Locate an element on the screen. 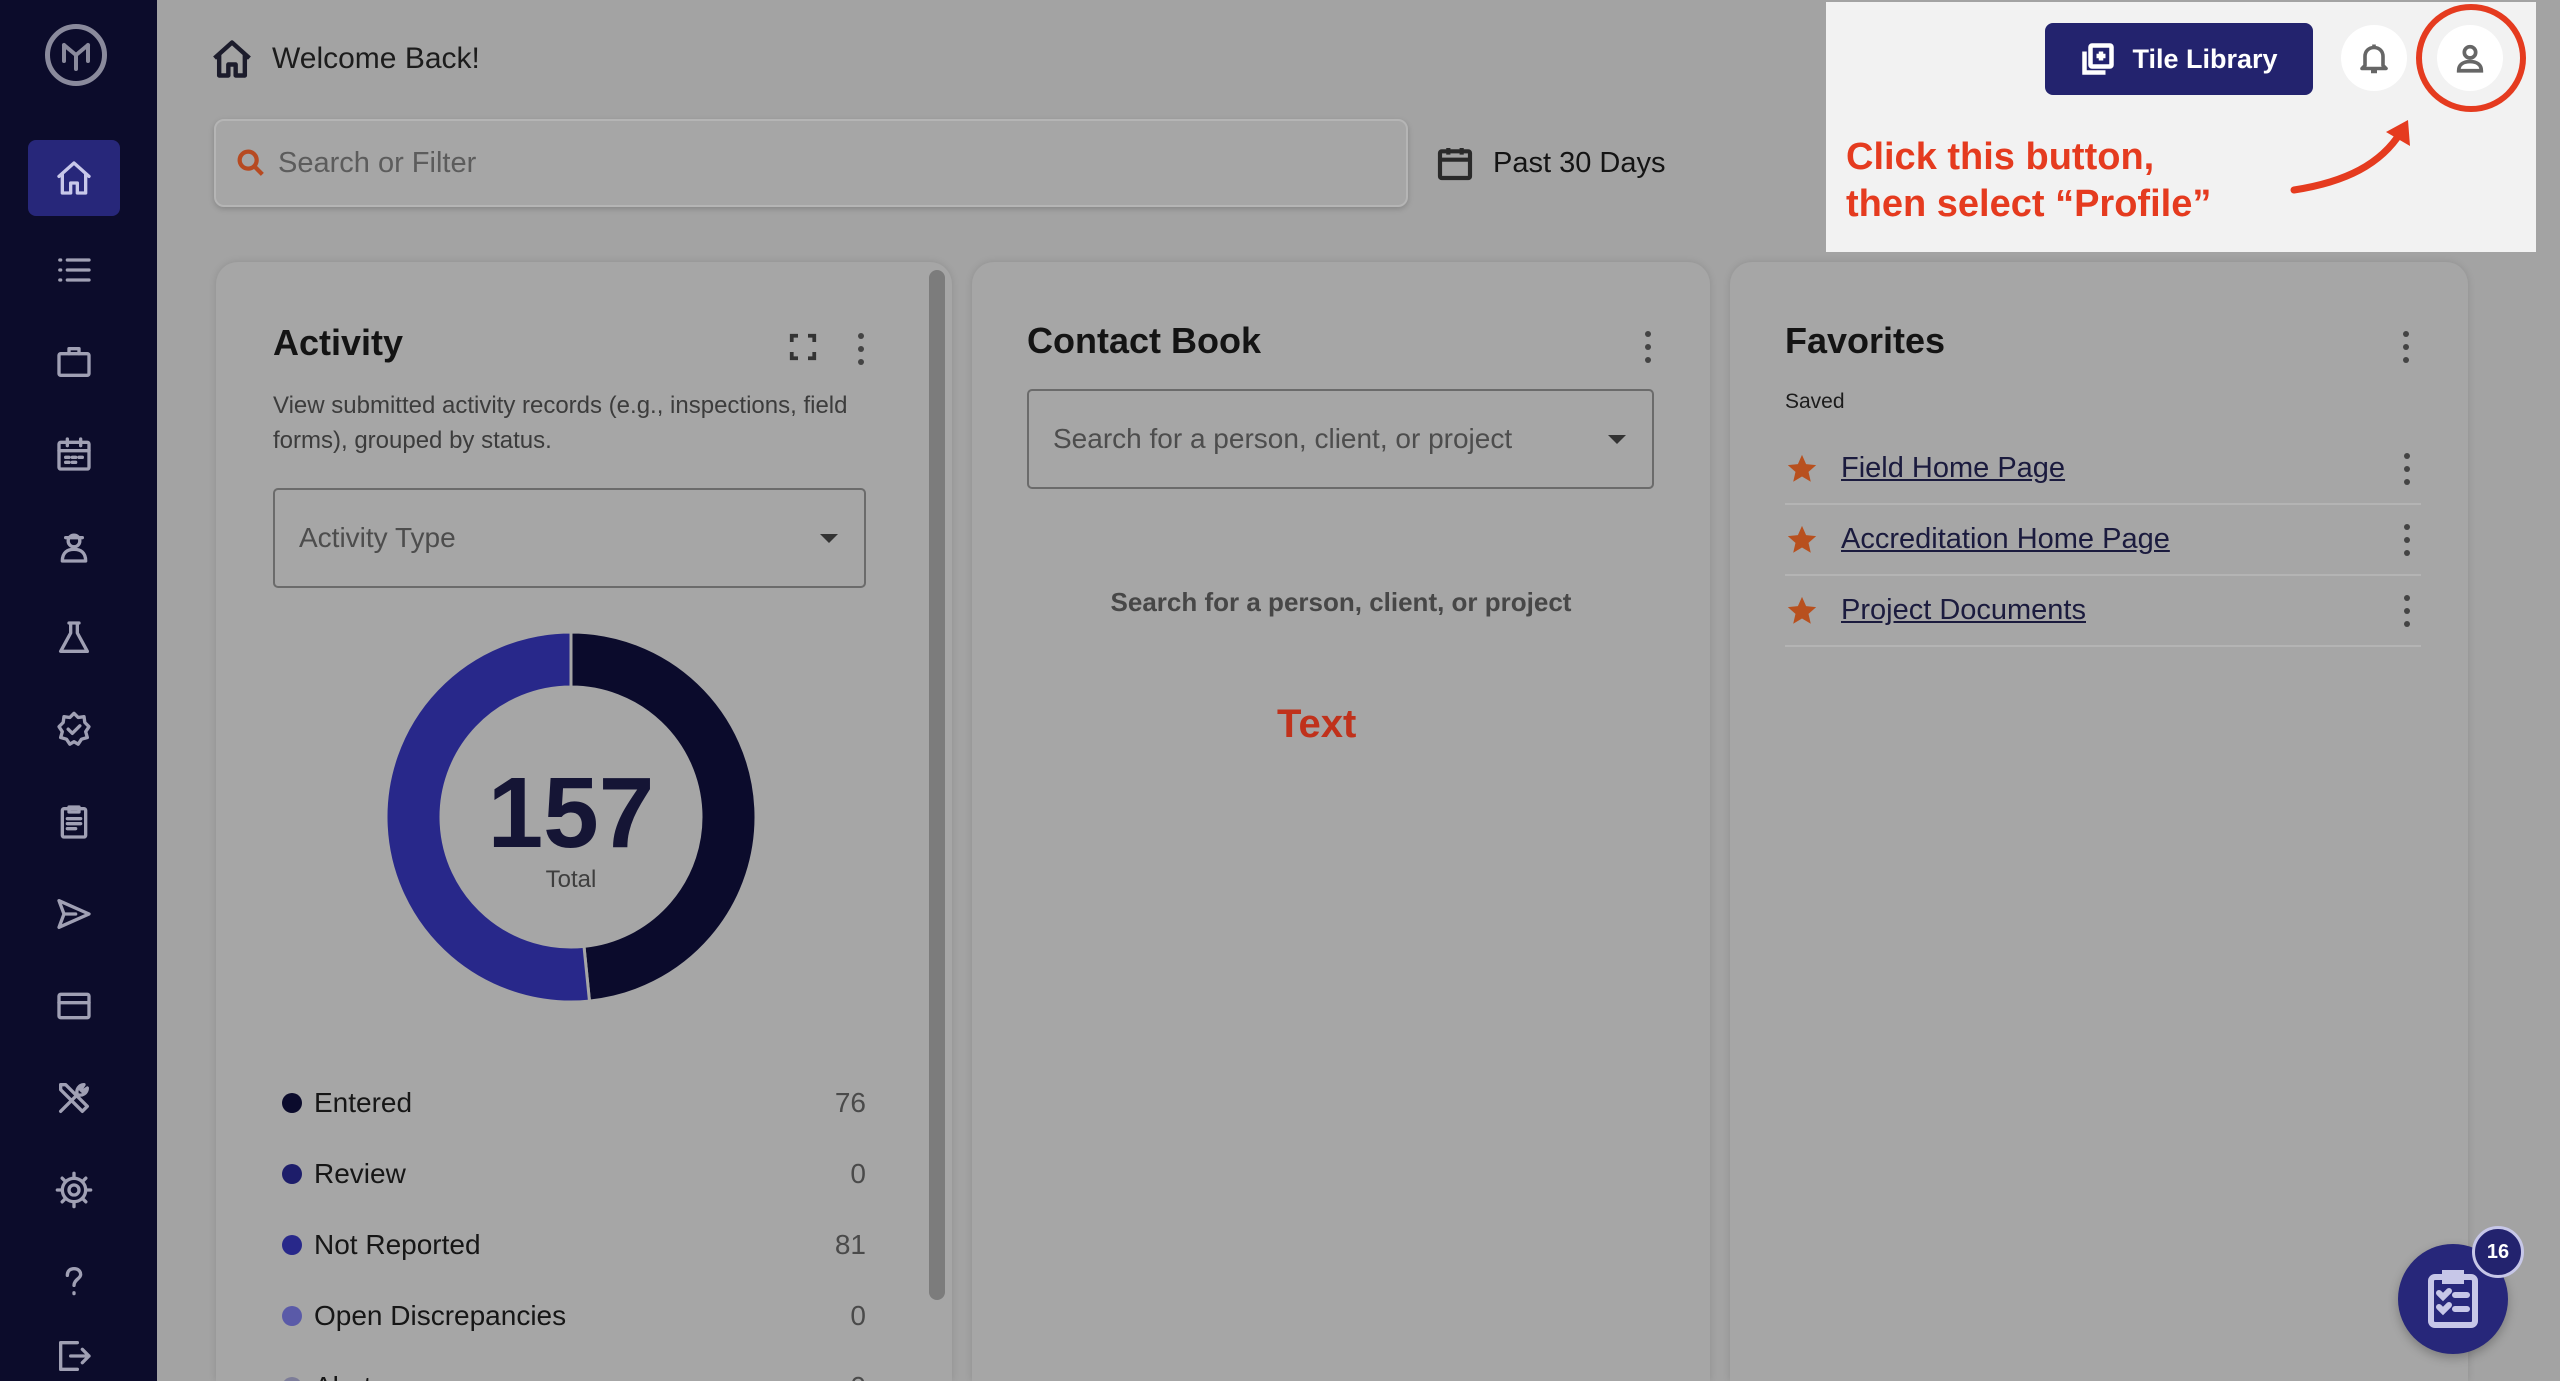 The height and width of the screenshot is (1381, 2560). activity-type-select: Activity Type is located at coordinates (569, 538).